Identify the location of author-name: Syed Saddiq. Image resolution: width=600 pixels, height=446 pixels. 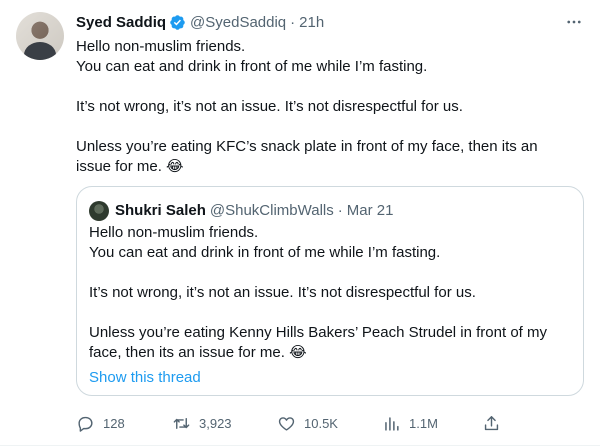
(121, 22).